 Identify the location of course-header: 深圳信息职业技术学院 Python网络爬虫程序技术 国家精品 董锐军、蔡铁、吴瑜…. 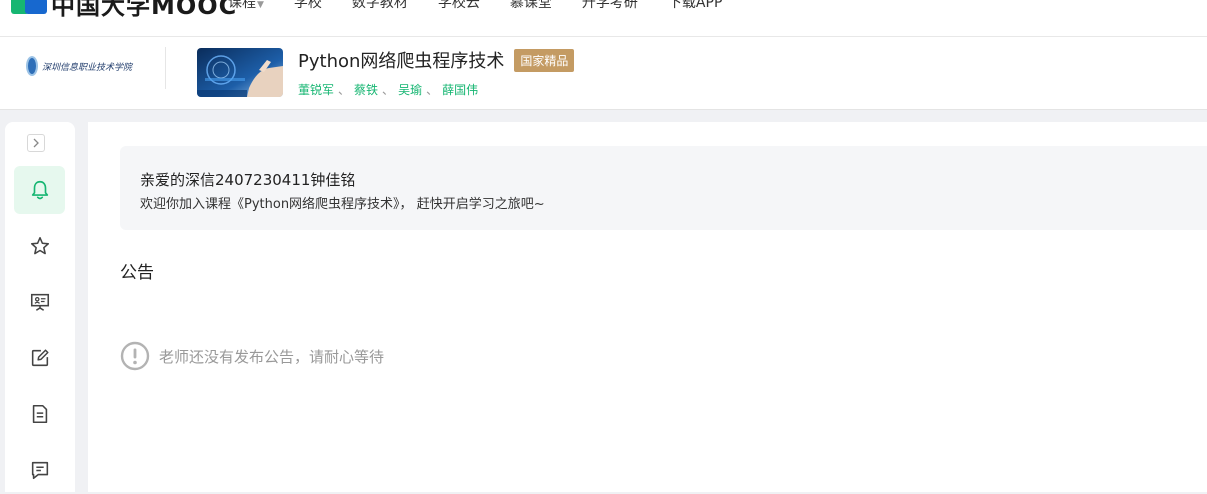
(603, 73).